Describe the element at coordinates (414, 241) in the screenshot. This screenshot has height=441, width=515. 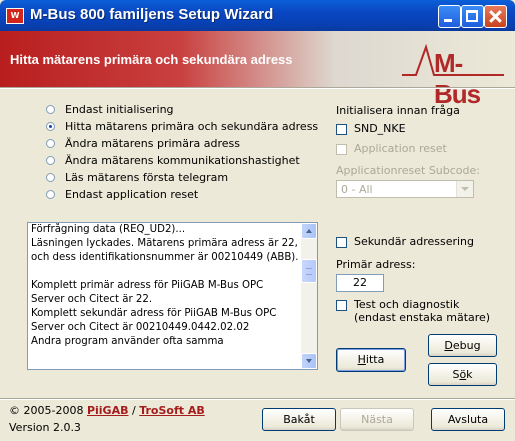
I see `secondary-addressing-label: Sekundär adressering` at that location.